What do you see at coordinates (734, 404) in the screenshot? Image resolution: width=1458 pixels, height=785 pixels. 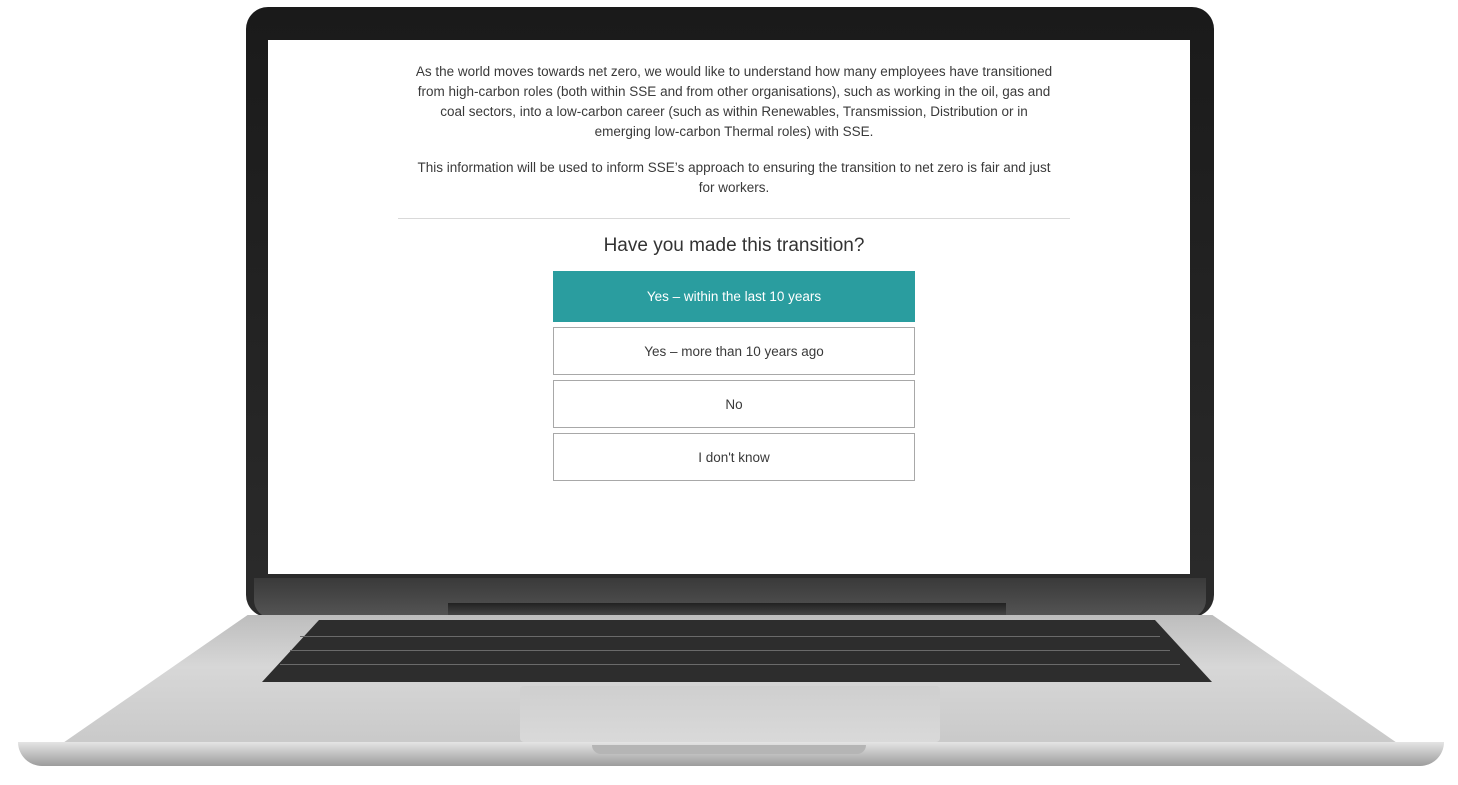 I see `option-no: No` at bounding box center [734, 404].